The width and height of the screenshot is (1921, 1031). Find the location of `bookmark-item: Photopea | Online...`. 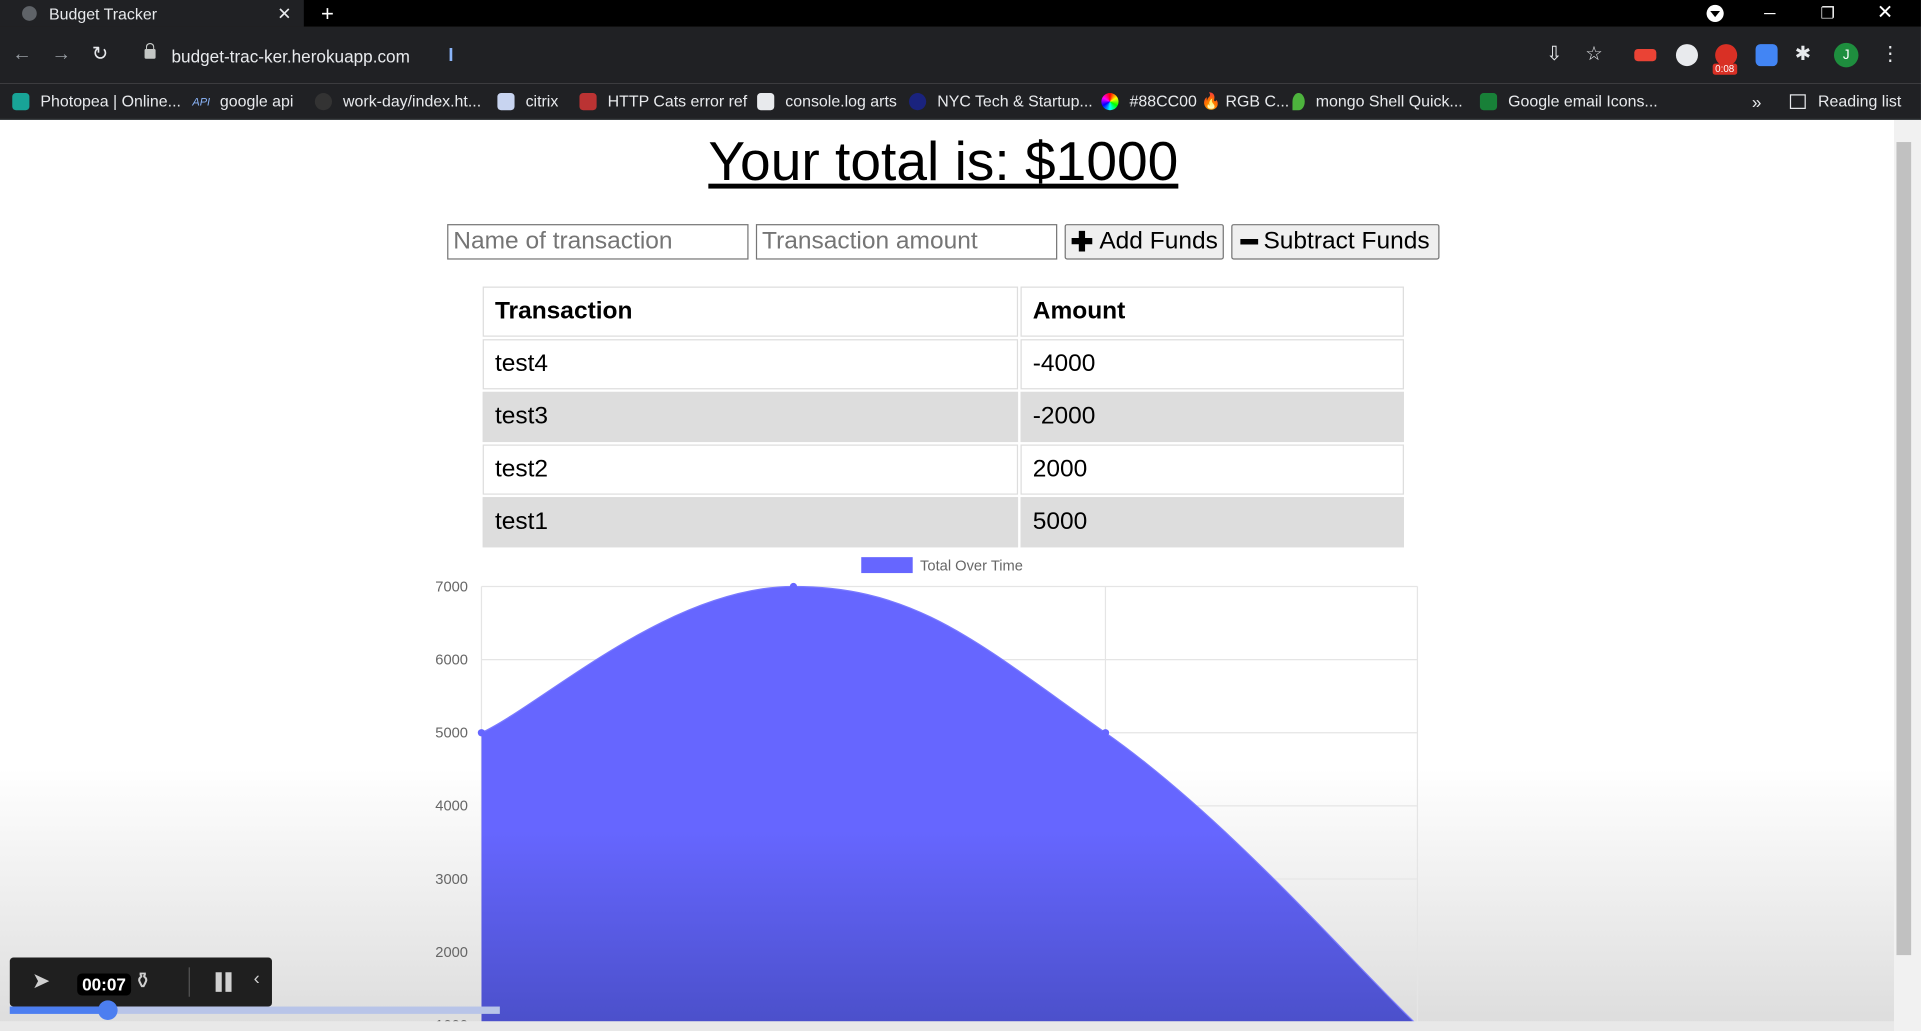

bookmark-item: Photopea | Online... is located at coordinates (96, 101).